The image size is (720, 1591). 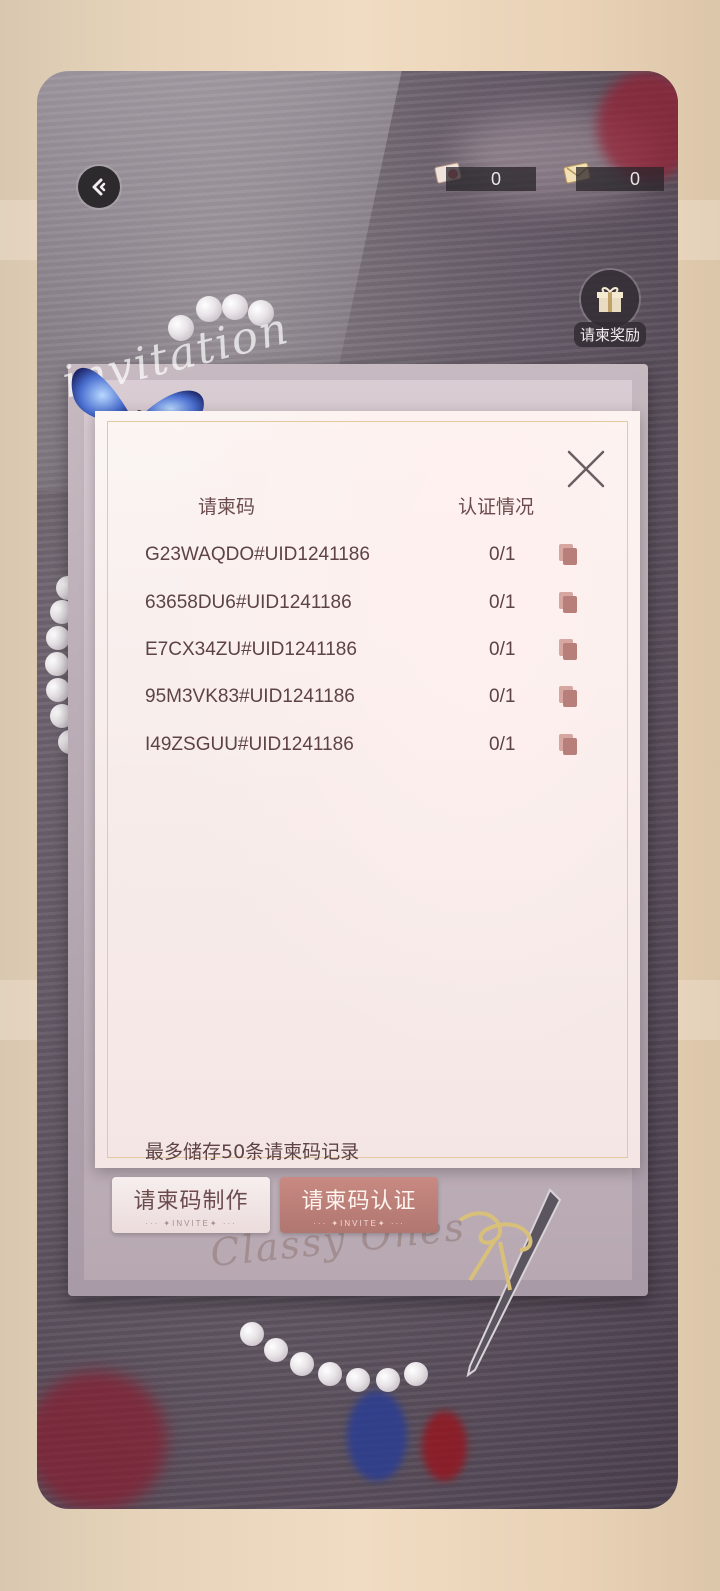 I want to click on close-x-icon, so click(x=586, y=469).